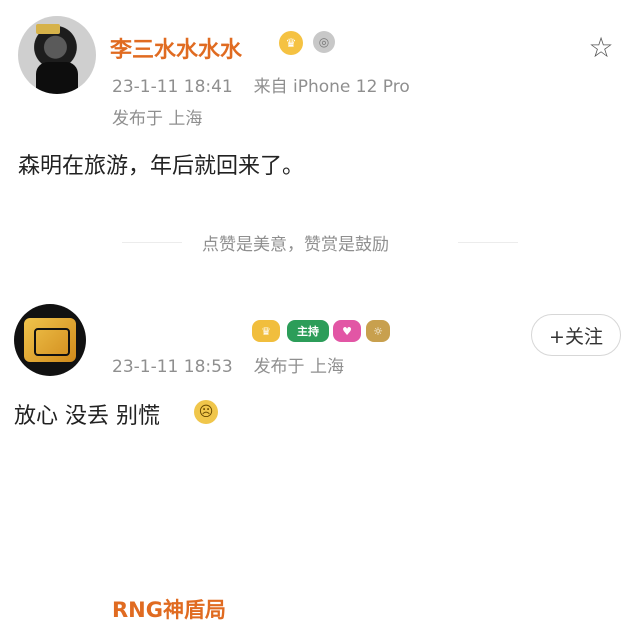 This screenshot has width=640, height=624. What do you see at coordinates (206, 412) in the screenshot?
I see `worried-face-icon: ☹` at bounding box center [206, 412].